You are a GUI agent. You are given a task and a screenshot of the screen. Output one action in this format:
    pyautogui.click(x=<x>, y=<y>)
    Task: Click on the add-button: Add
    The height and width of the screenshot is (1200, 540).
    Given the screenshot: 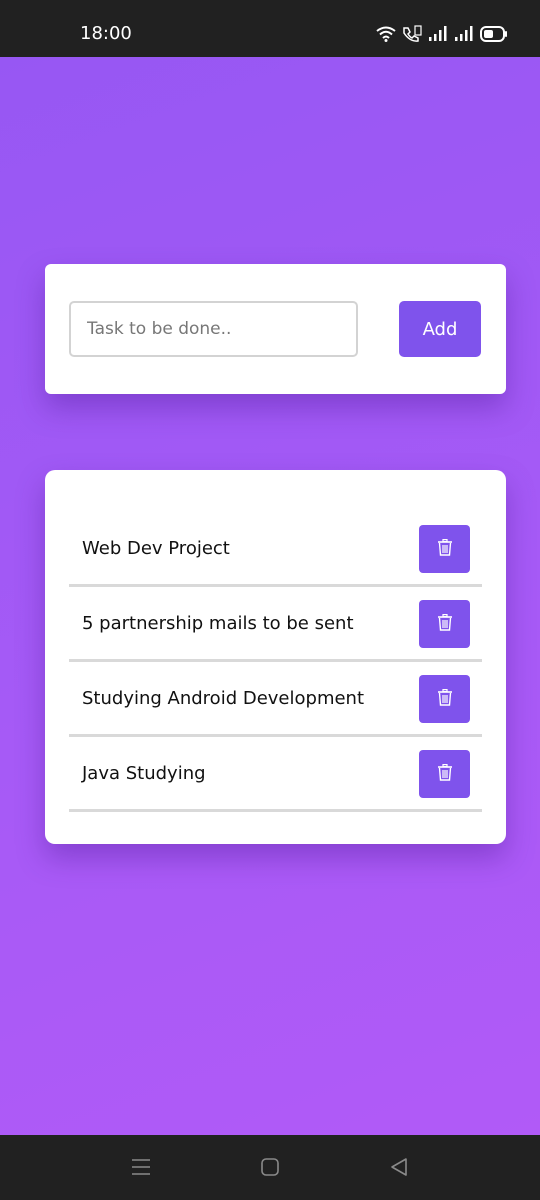 What is the action you would take?
    pyautogui.click(x=440, y=329)
    